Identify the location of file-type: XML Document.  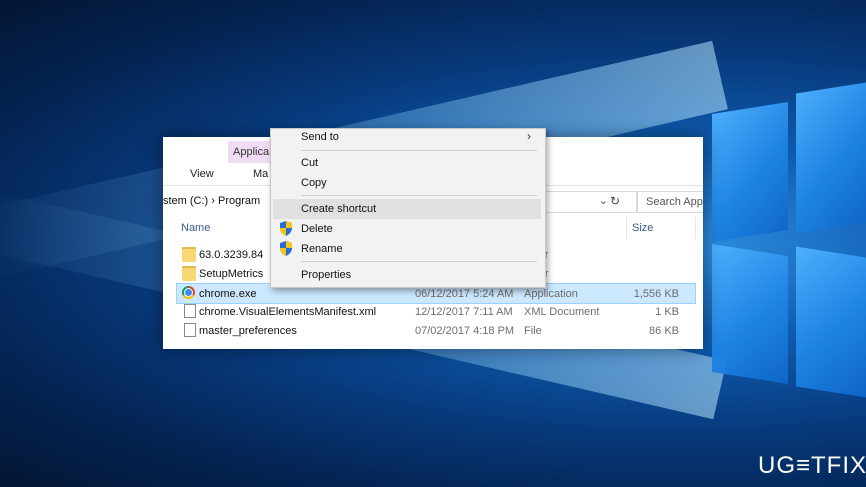
(562, 312).